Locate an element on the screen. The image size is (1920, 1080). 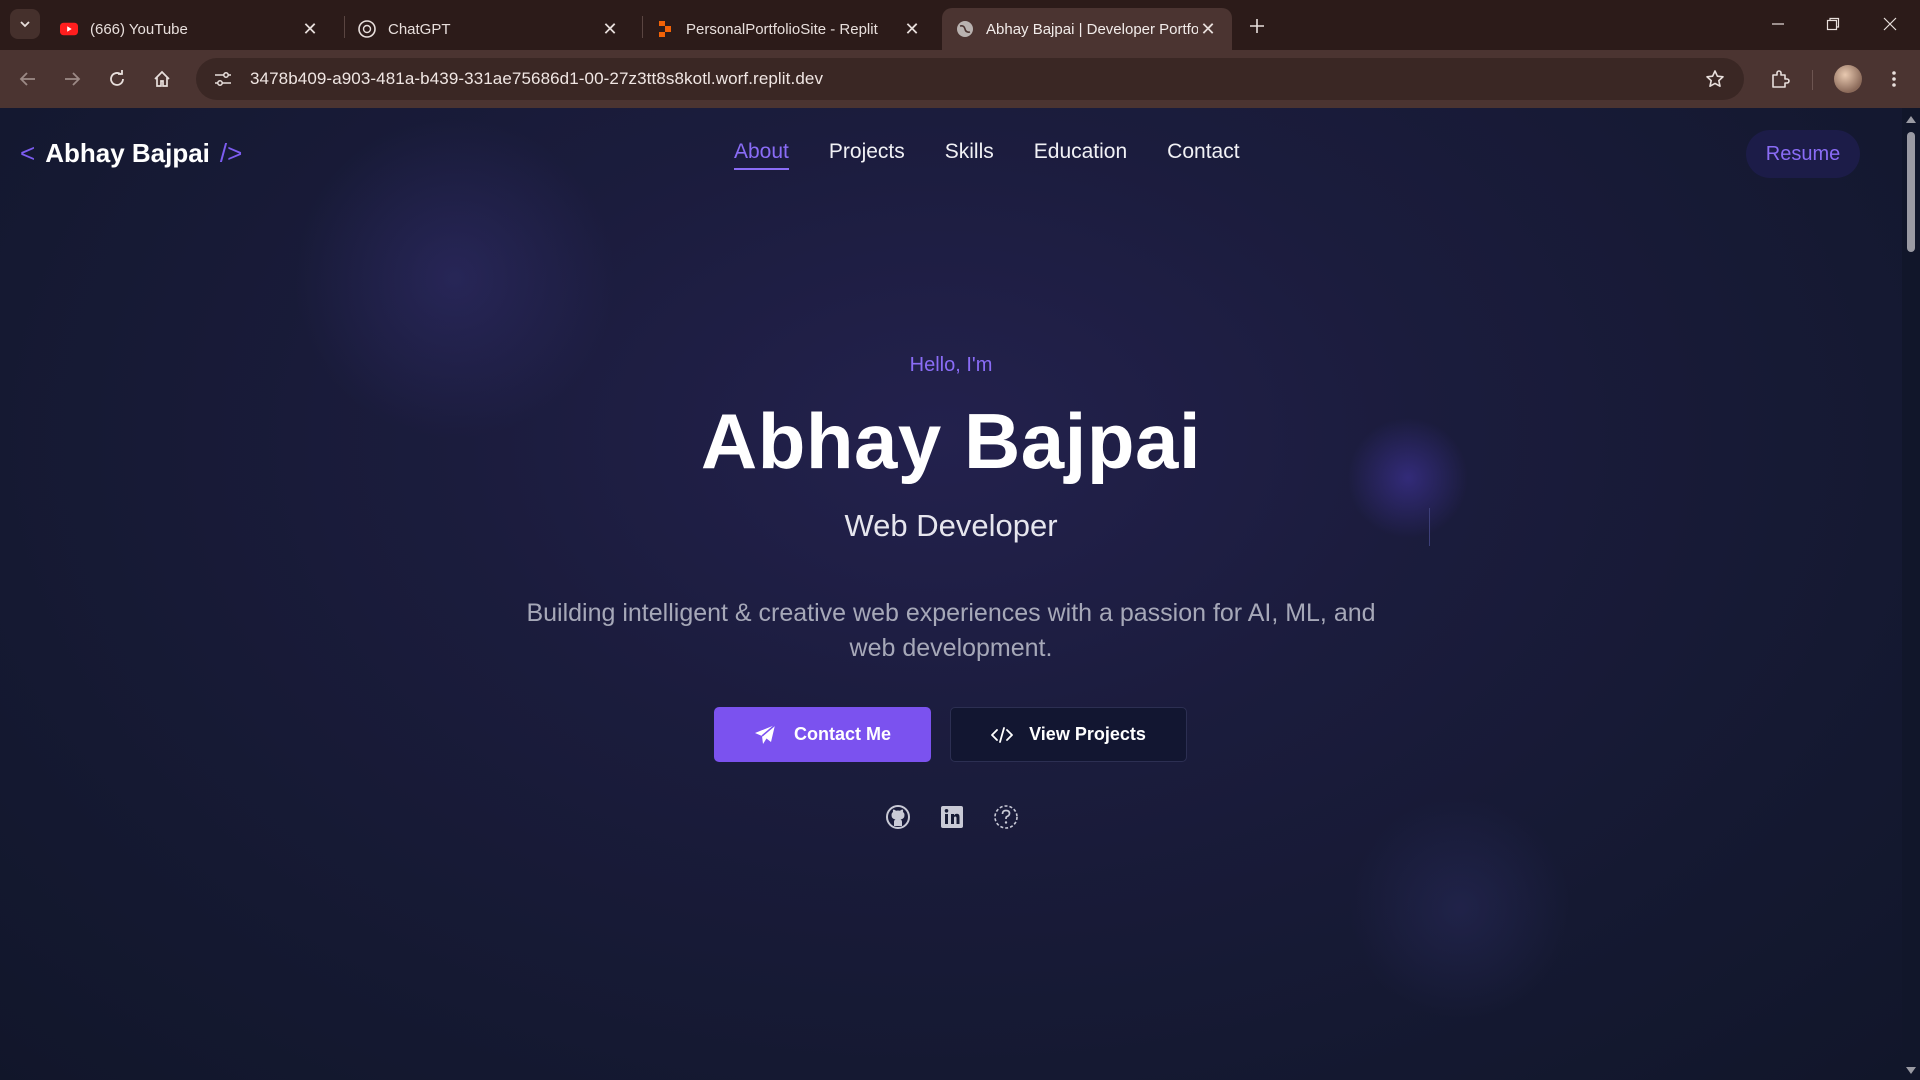
hero-role: Web Developer is located at coordinates (951, 525).